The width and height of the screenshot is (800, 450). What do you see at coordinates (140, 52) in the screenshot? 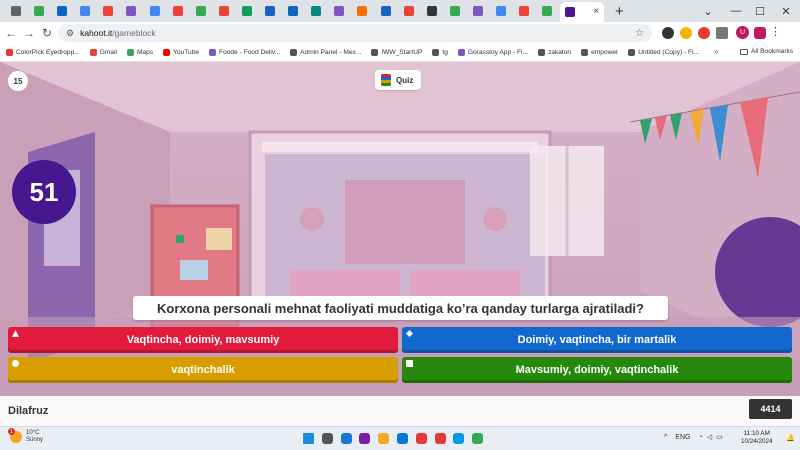
I see `bookmark-item: Maps` at bounding box center [140, 52].